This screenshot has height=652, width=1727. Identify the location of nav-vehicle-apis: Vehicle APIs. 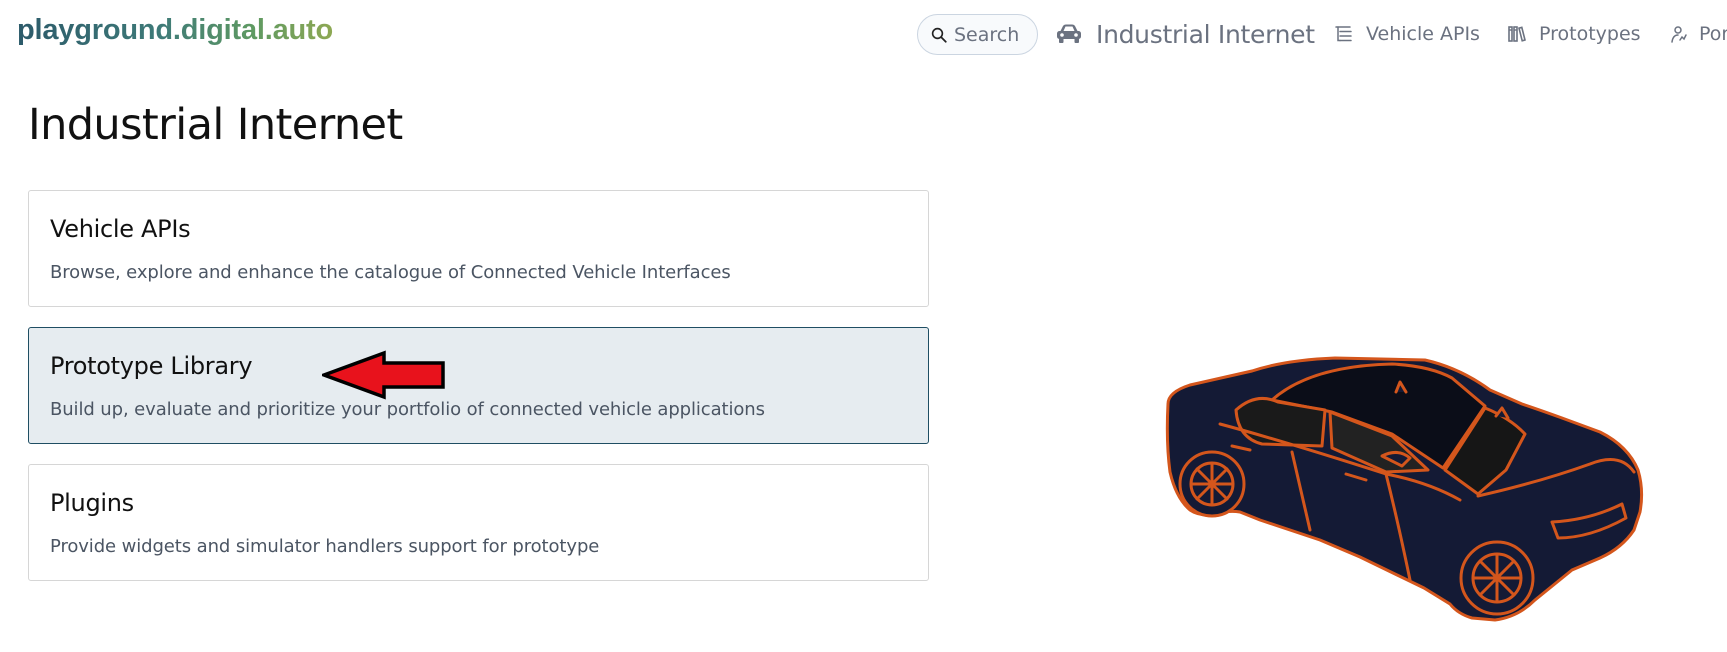
(1407, 34).